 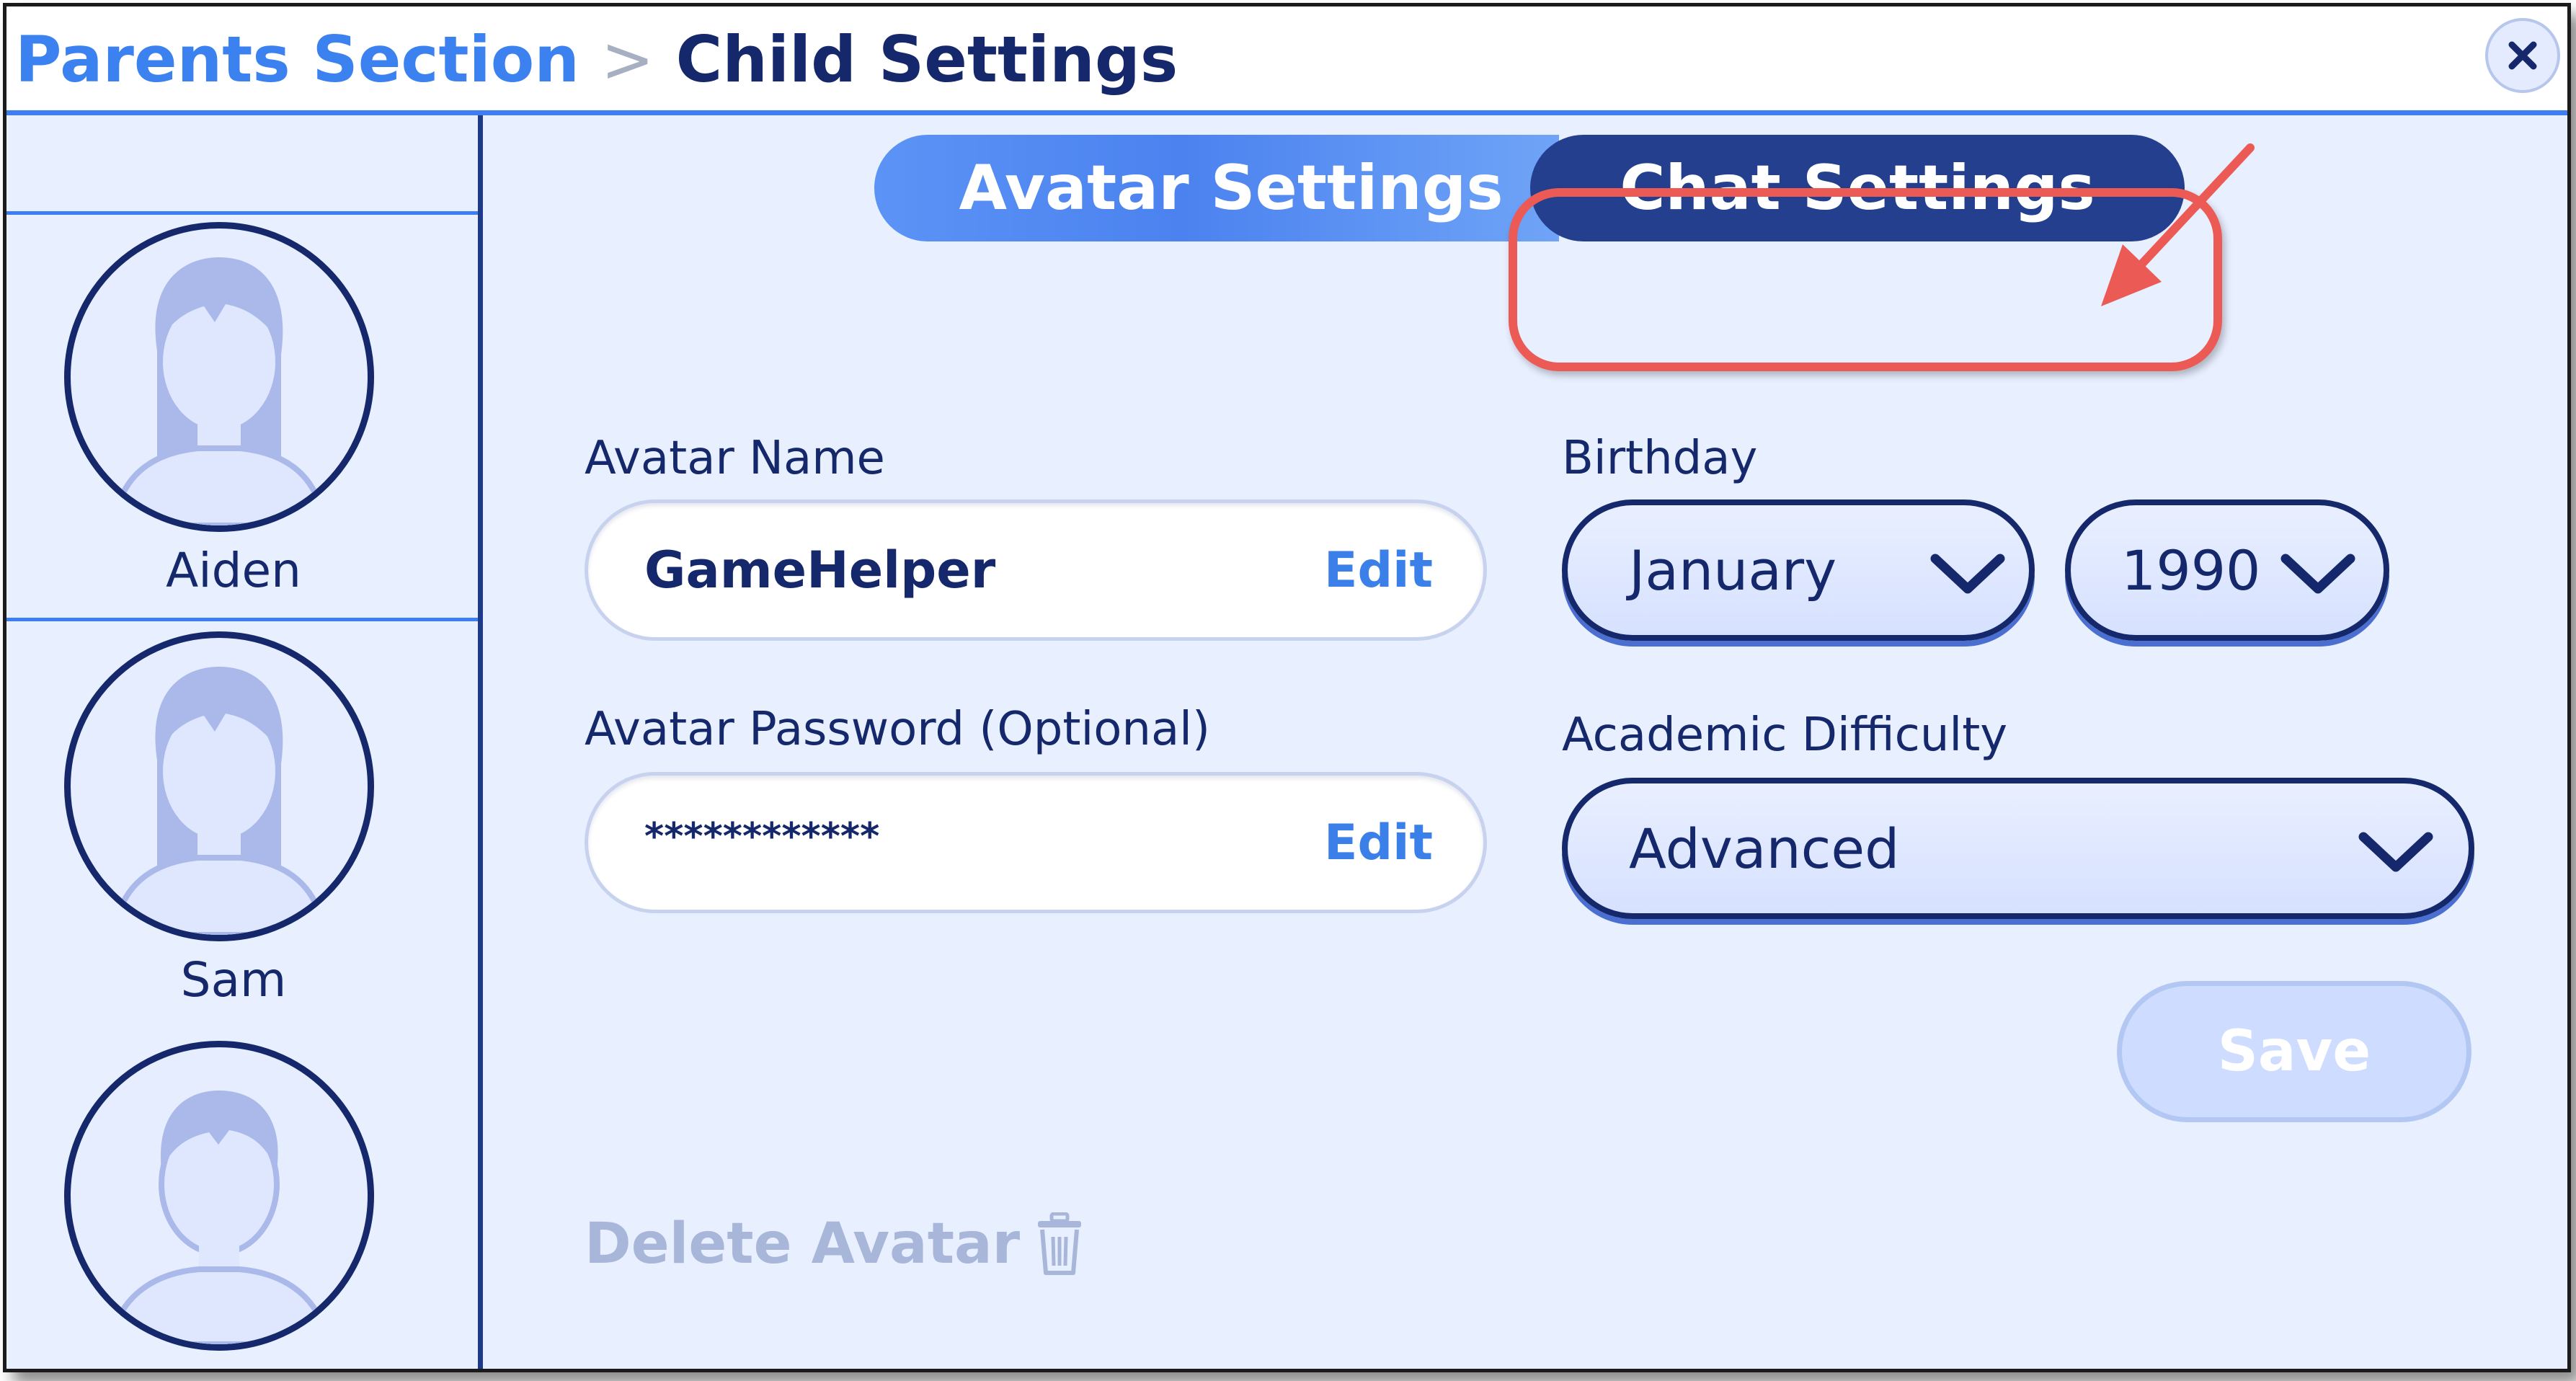 I want to click on avatar-password-label: Avatar Password (Optional), so click(x=897, y=730).